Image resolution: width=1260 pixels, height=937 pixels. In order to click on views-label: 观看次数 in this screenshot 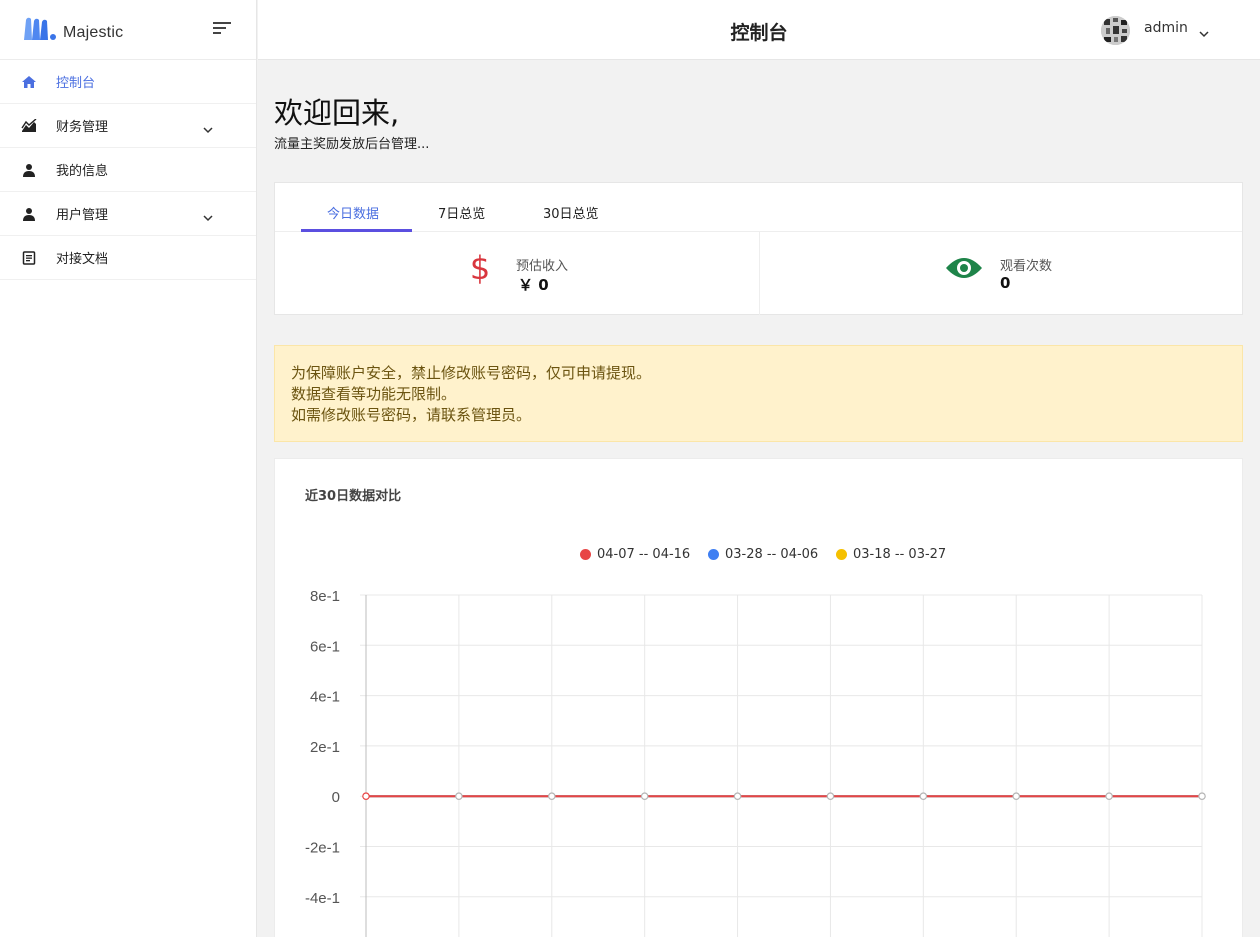, I will do `click(1026, 266)`.